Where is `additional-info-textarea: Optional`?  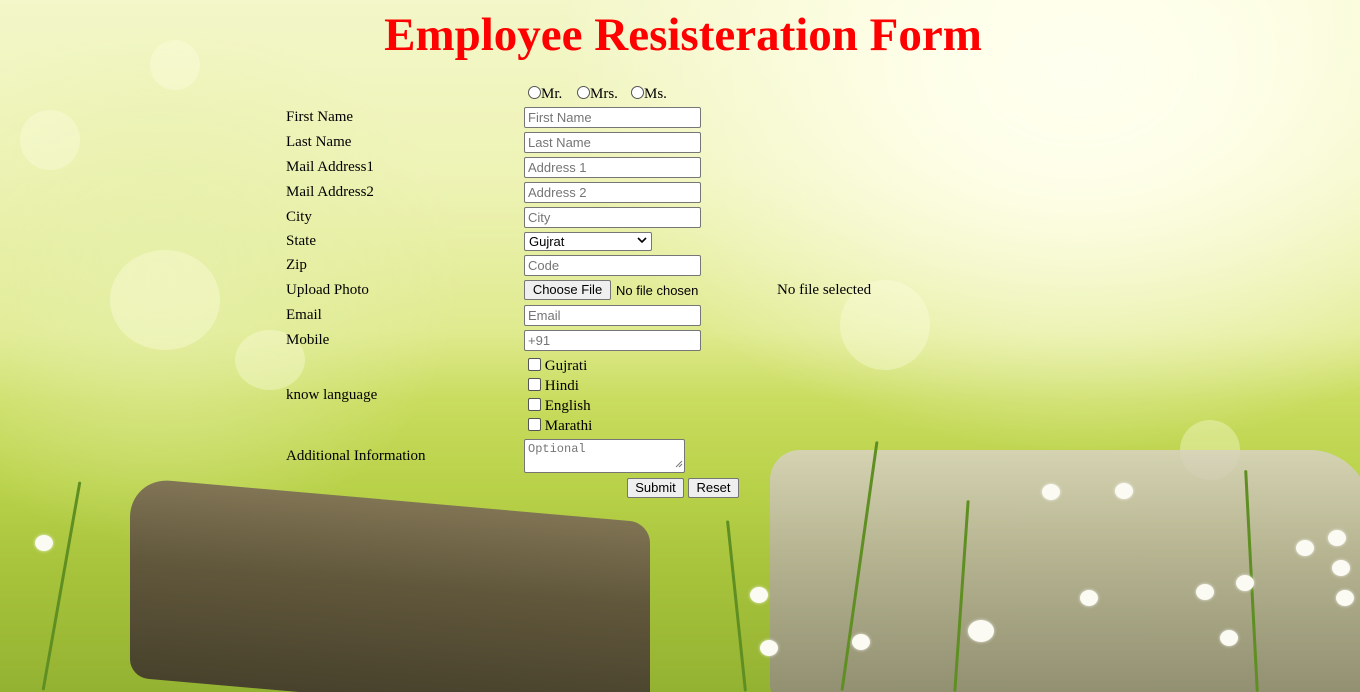
additional-info-textarea: Optional is located at coordinates (604, 456).